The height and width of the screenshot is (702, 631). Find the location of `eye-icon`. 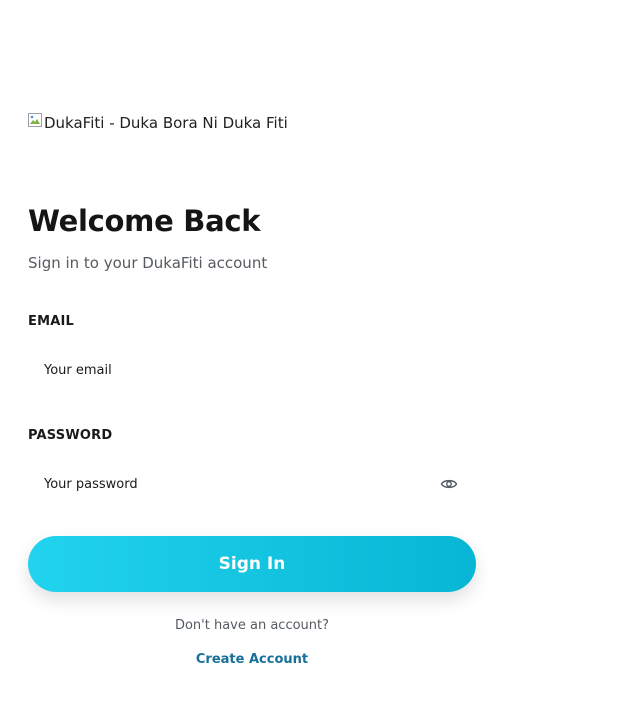

eye-icon is located at coordinates (449, 484).